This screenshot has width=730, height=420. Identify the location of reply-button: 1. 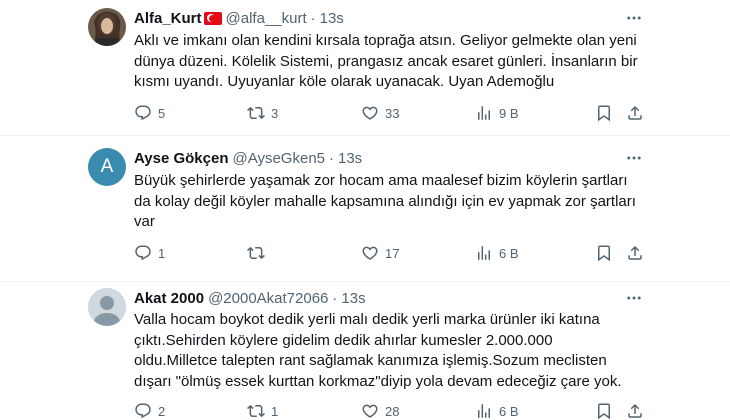
(149, 253).